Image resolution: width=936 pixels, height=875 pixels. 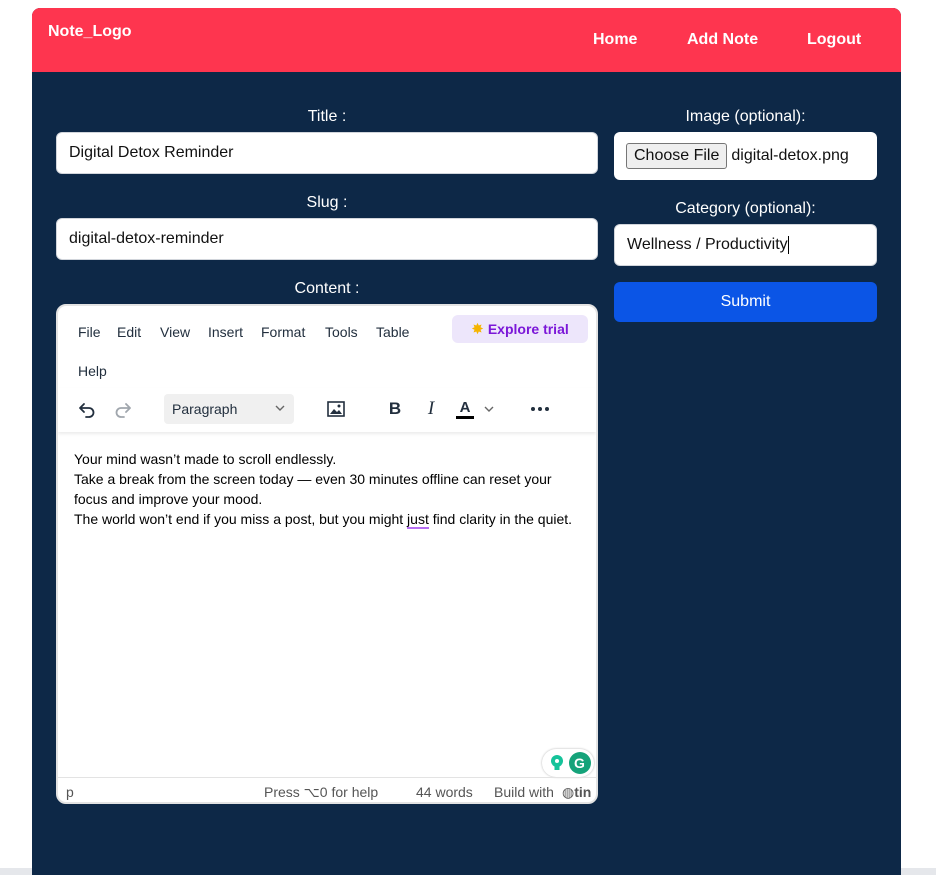 What do you see at coordinates (707, 244) in the screenshot?
I see `category-value: Wellness / Productivity` at bounding box center [707, 244].